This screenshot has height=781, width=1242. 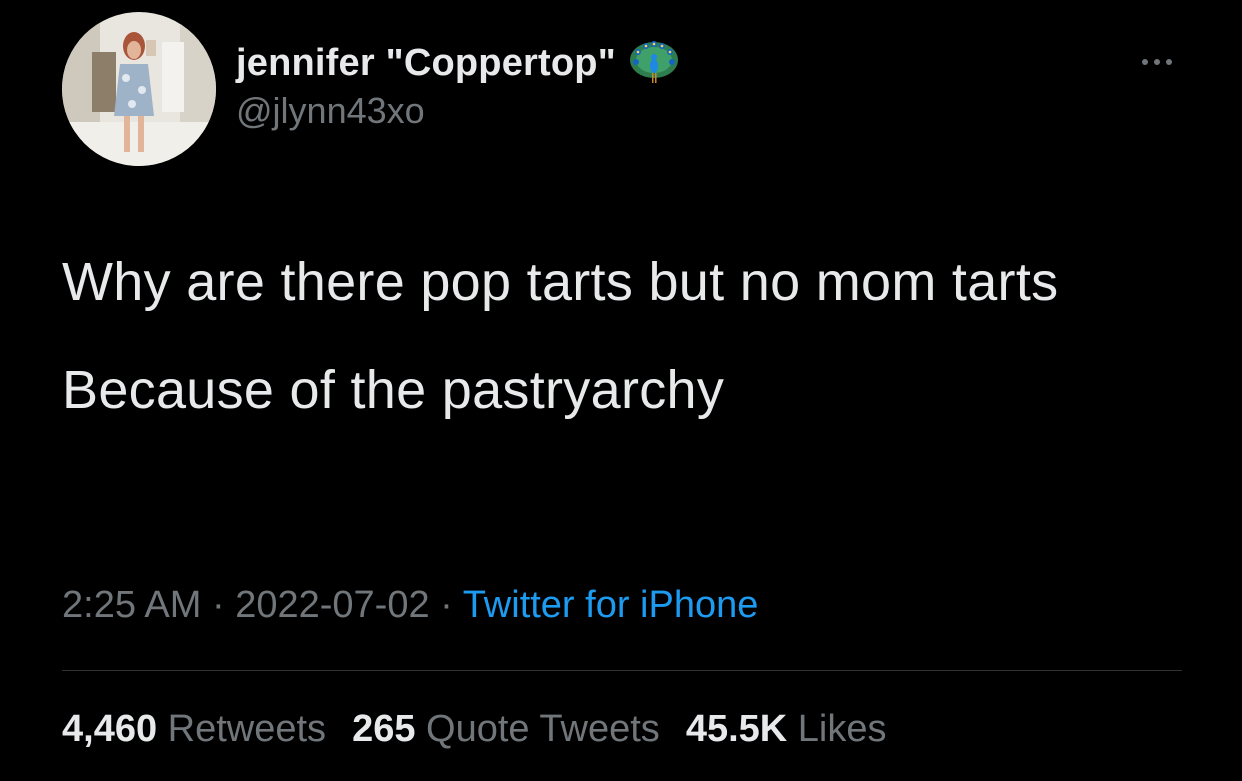 I want to click on author-info: jennifer "Coppertop" @jlynn43xo, so click(x=458, y=86).